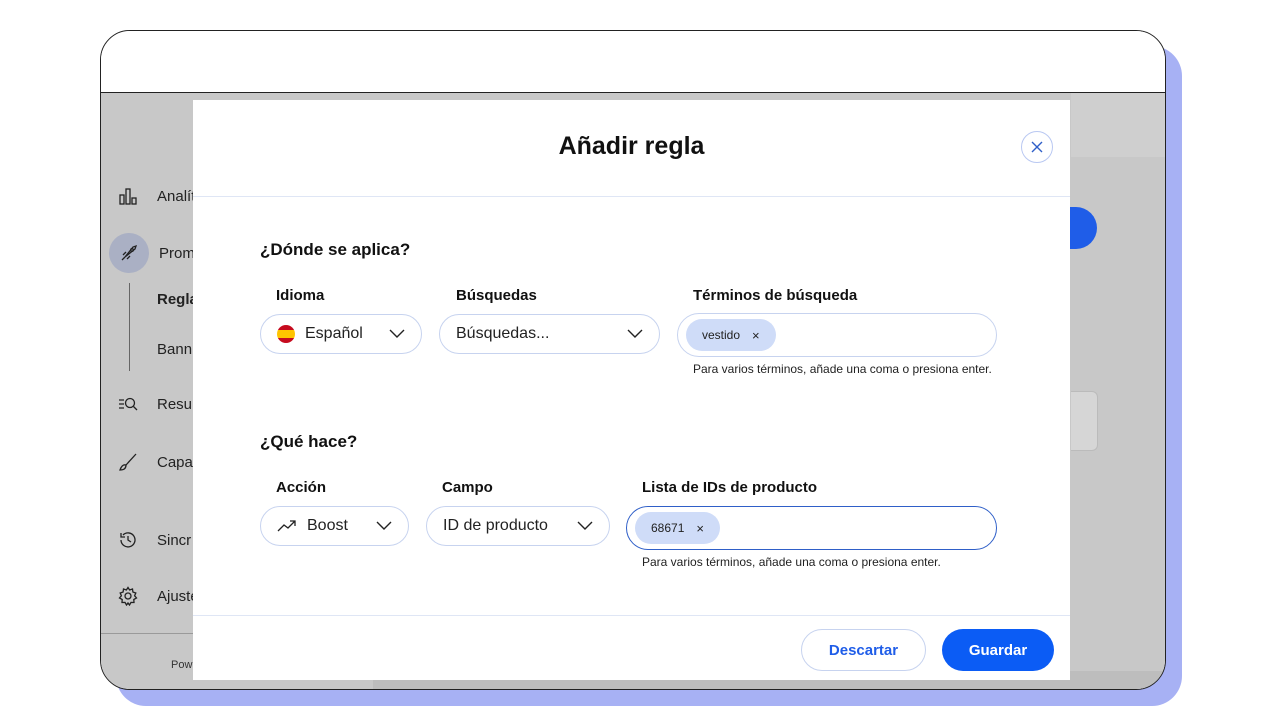 The image size is (1280, 720). I want to click on footer-divider, so click(631, 615).